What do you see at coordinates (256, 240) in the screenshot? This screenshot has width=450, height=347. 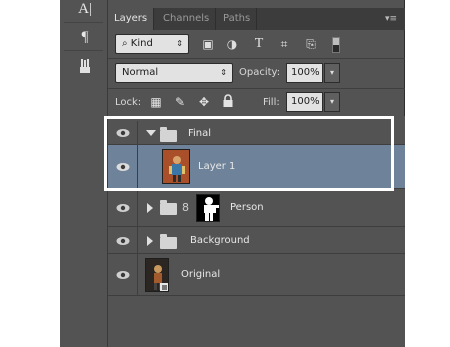 I see `layer-row-background: Background` at bounding box center [256, 240].